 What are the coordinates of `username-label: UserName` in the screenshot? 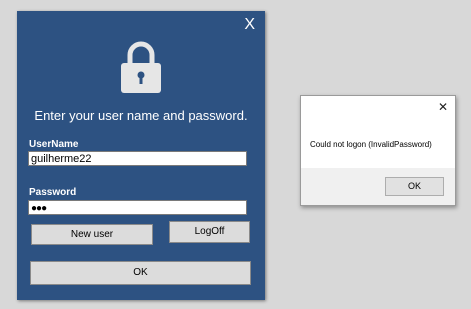 It's located at (54, 144).